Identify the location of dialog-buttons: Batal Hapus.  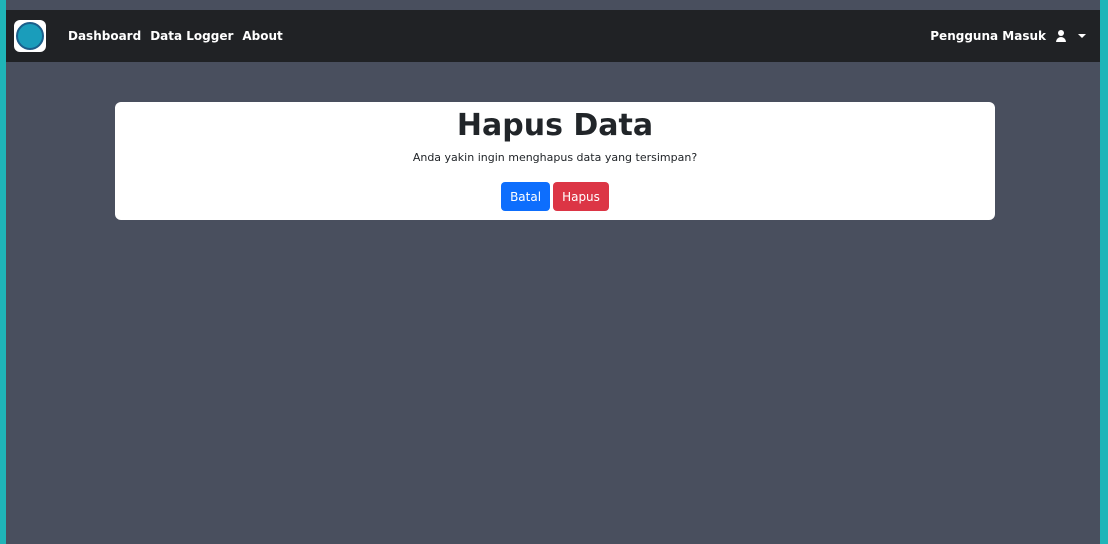
(555, 196).